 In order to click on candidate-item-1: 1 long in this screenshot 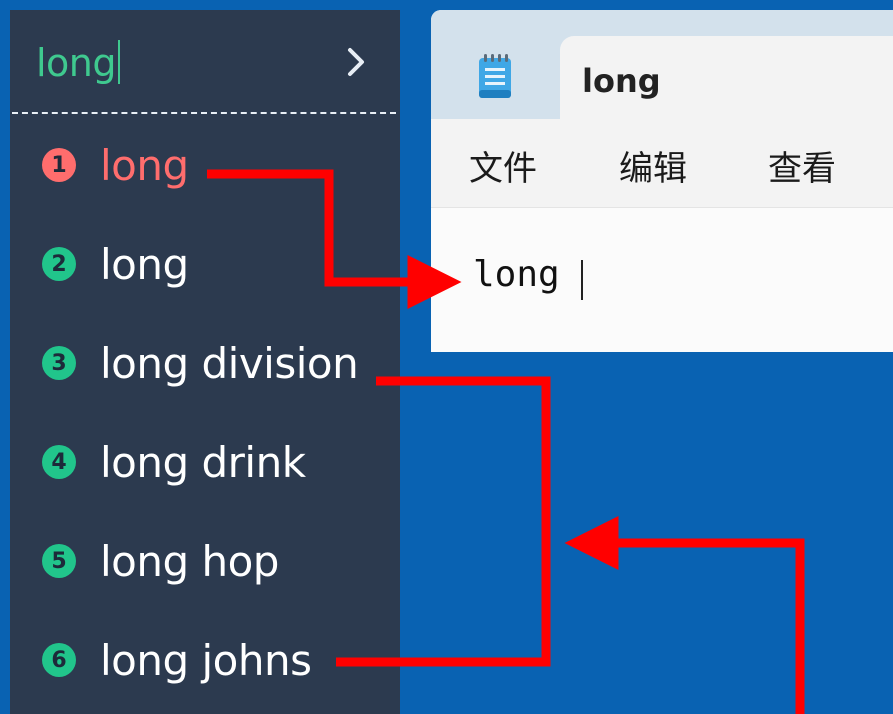, I will do `click(115, 165)`.